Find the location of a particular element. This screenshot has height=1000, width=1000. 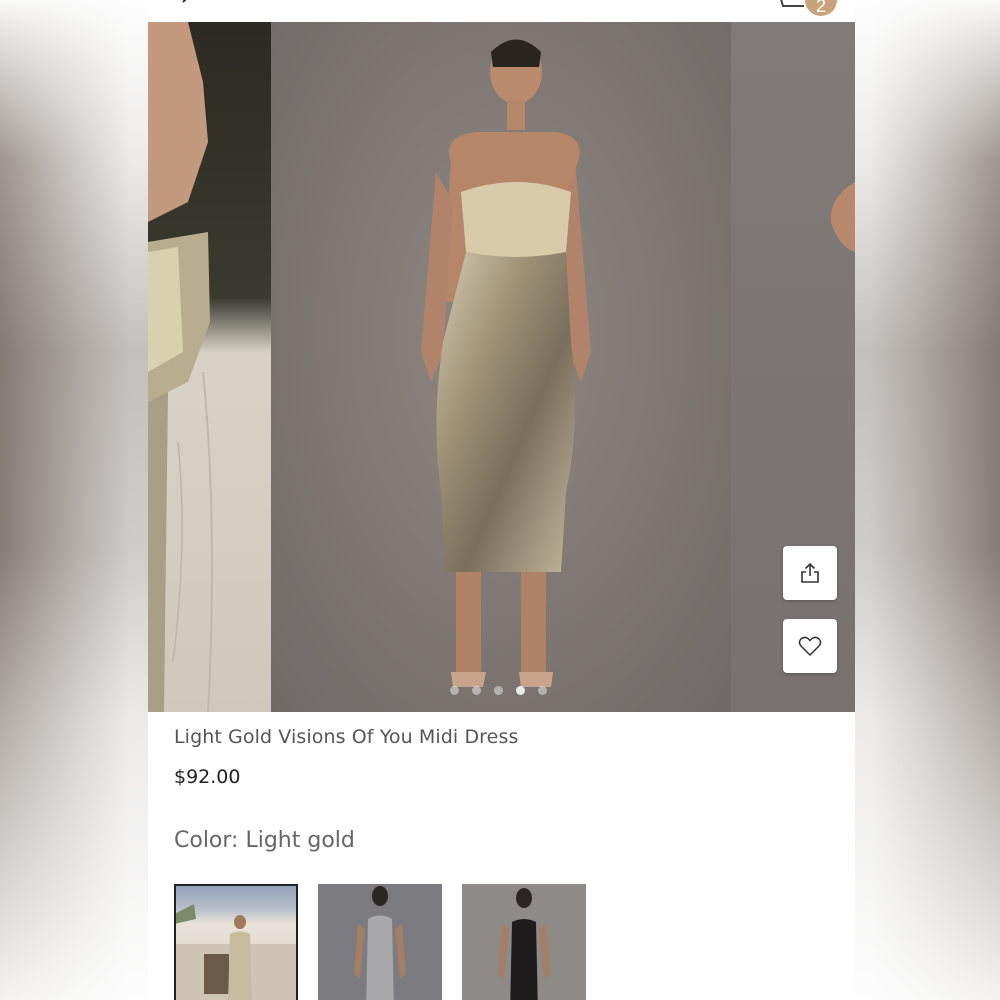

product-image-previous is located at coordinates (209, 367).